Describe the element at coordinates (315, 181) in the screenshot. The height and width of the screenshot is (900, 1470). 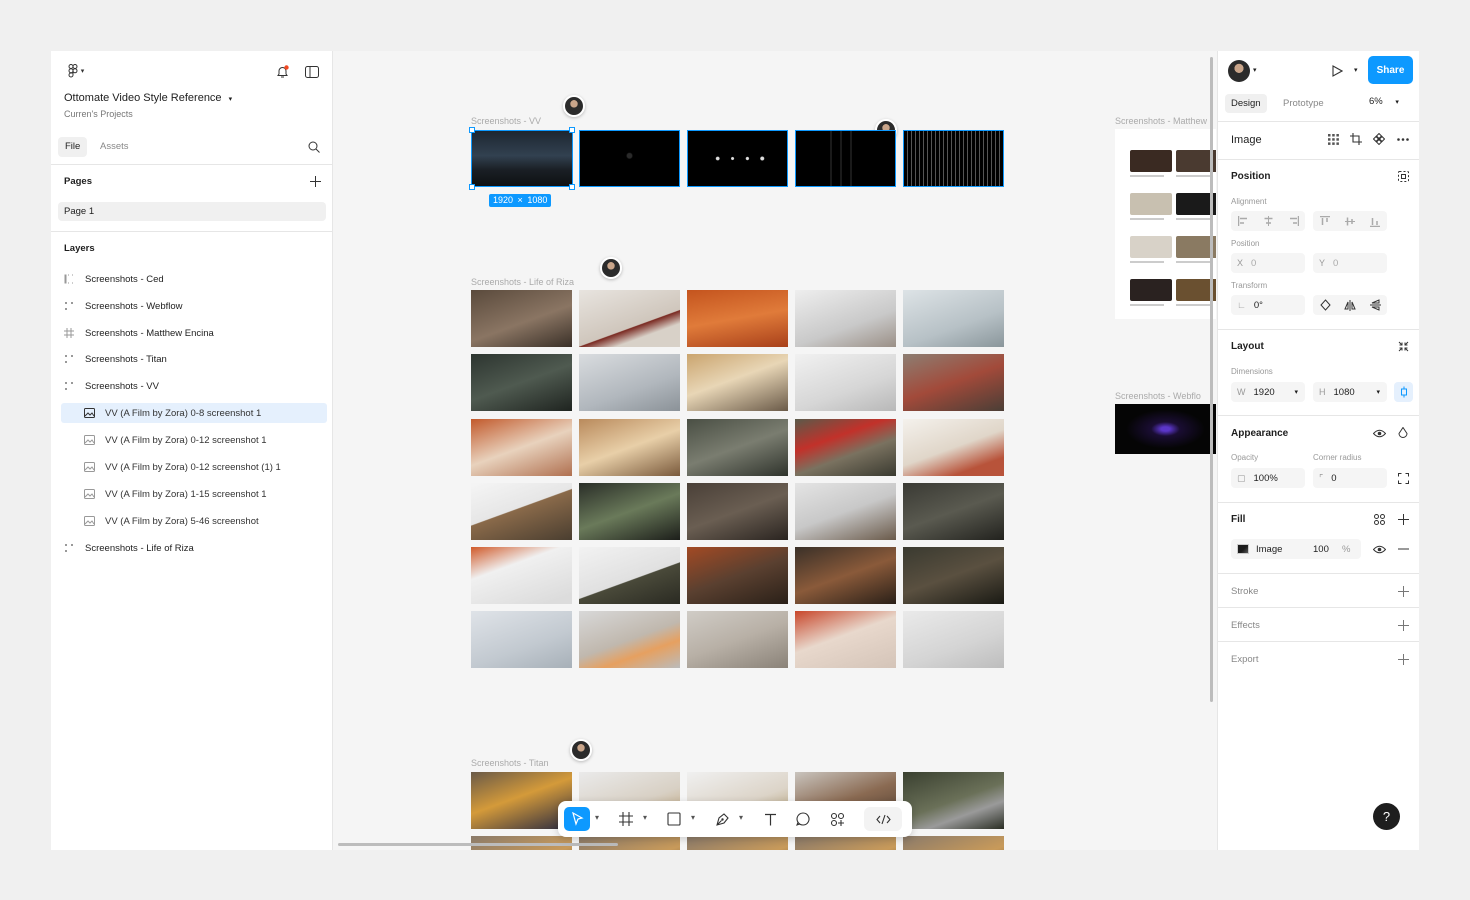
I see `add-page-button` at that location.